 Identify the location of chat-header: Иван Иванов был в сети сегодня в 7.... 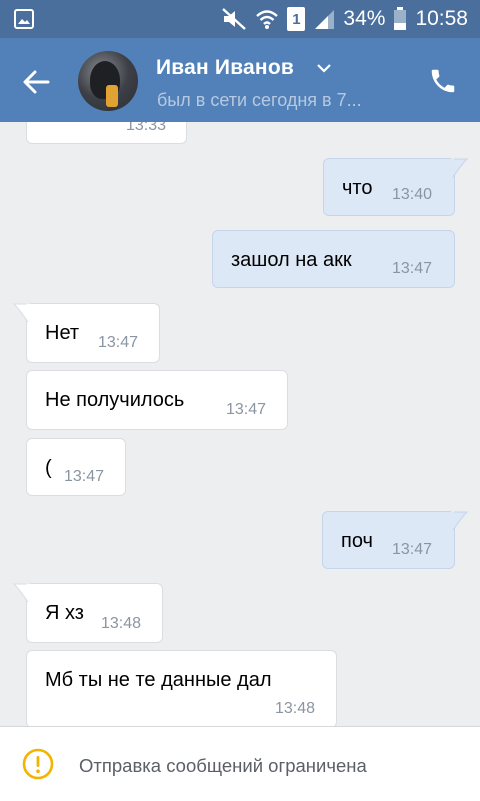
(240, 80).